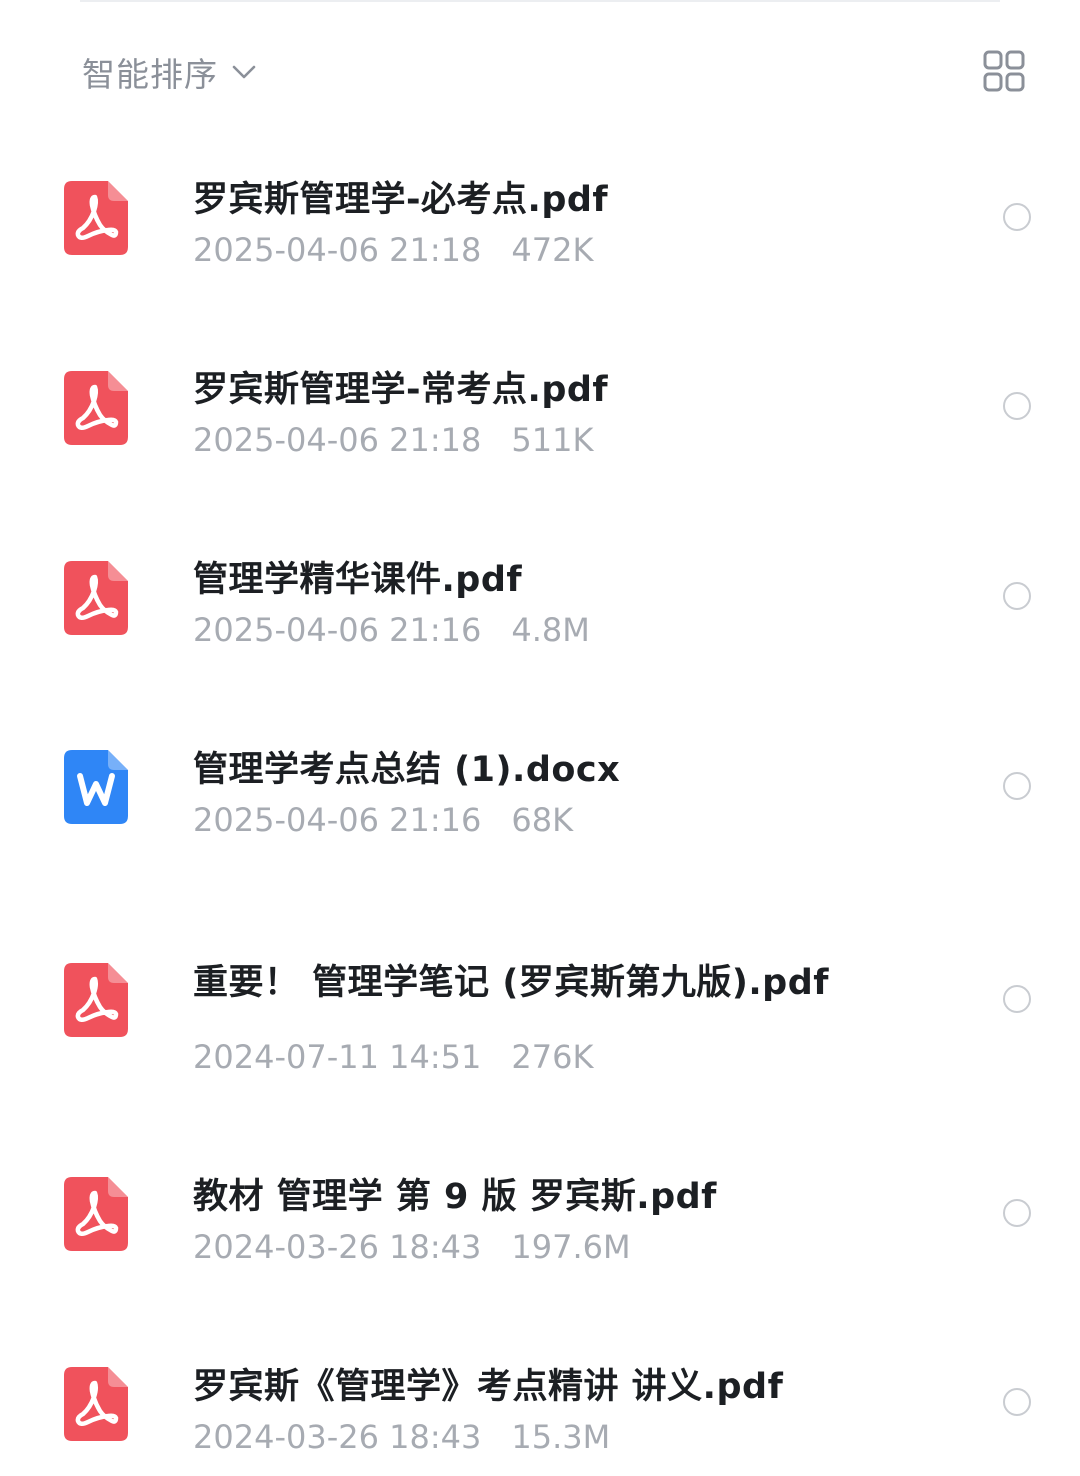 The width and height of the screenshot is (1080, 1476). I want to click on file-meta: 2025-04-06 21:16 4.8M, so click(391, 630).